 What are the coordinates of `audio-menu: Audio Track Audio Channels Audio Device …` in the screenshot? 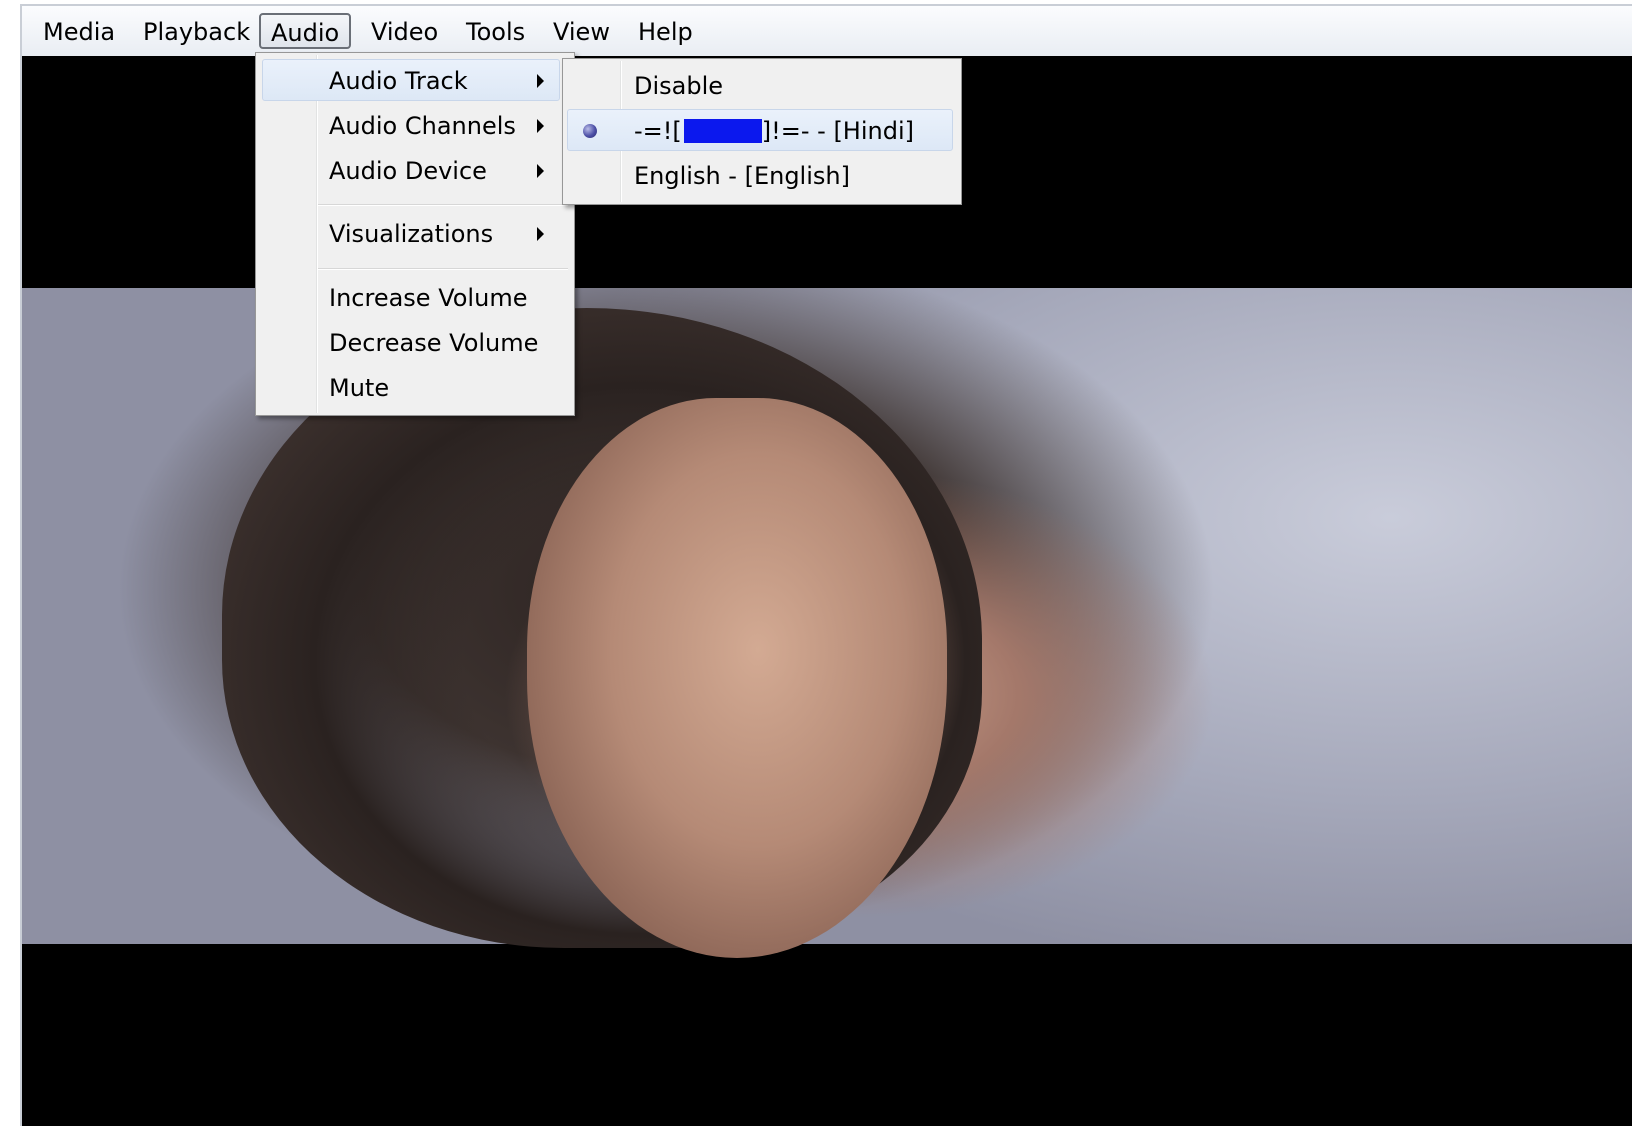 It's located at (415, 234).